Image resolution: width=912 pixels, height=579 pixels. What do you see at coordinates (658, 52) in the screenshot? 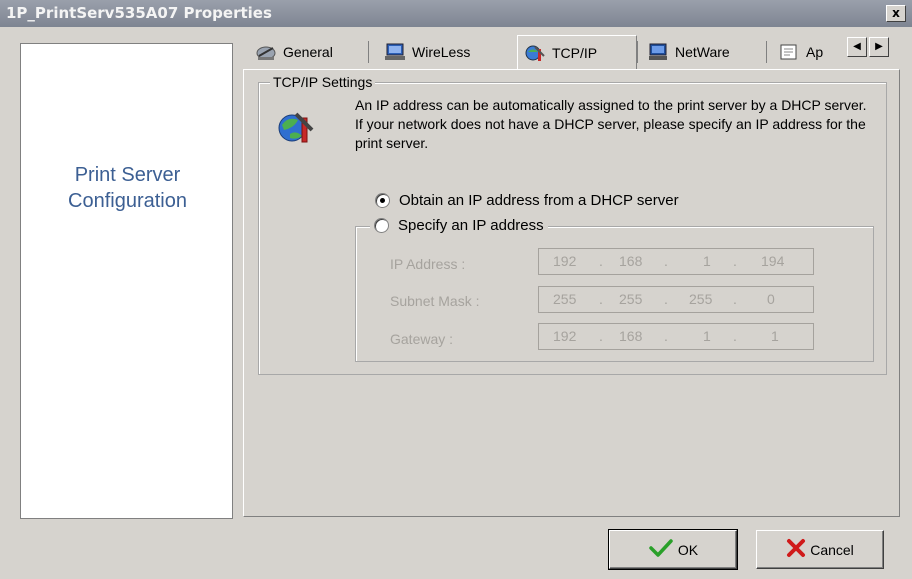
I see `netware-icon` at bounding box center [658, 52].